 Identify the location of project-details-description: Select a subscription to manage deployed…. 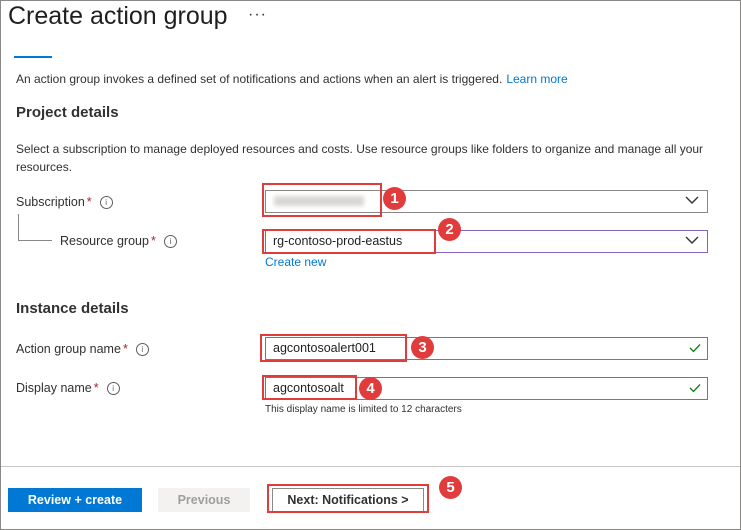
(360, 158).